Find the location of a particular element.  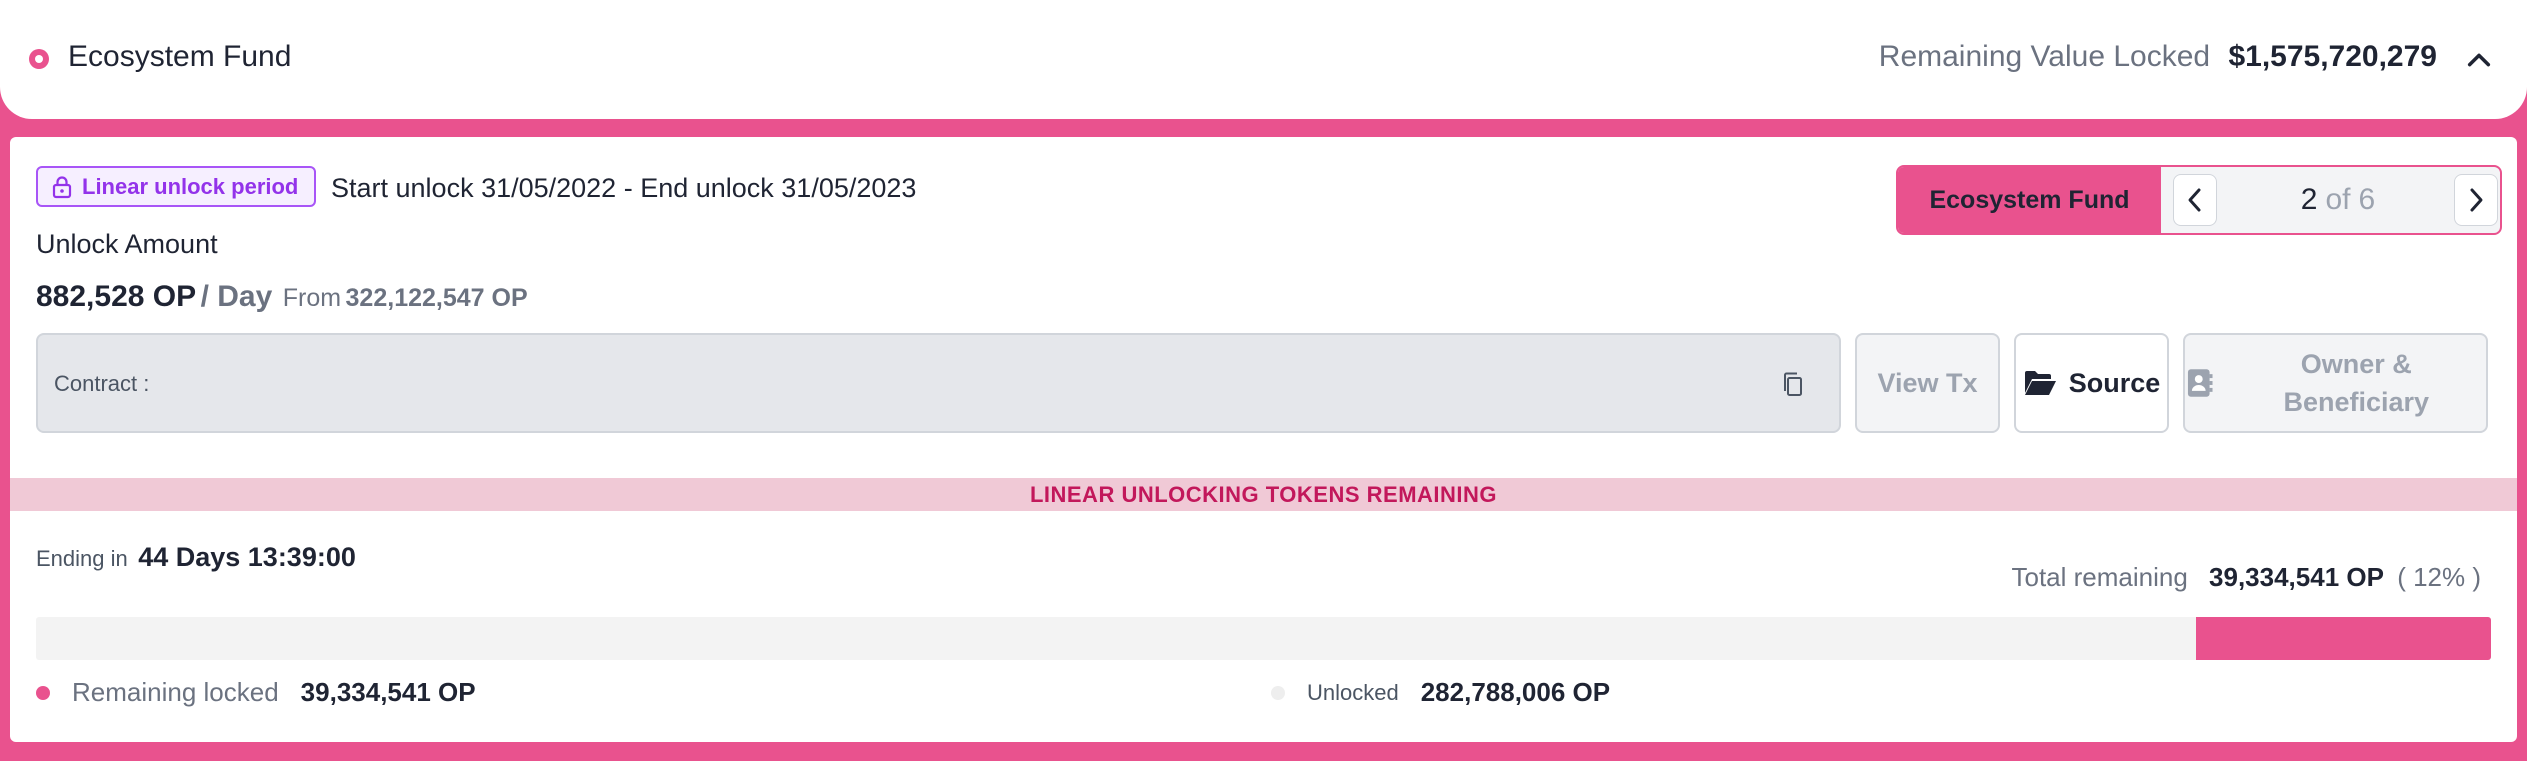

total-remaining: Total remaining 39,334,541 OP ( 12% ) is located at coordinates (2246, 577).